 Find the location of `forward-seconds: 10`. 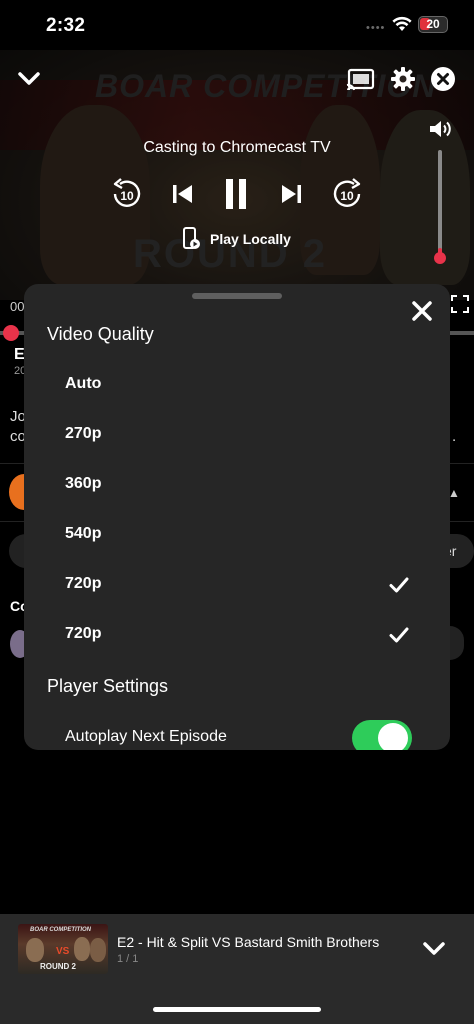

forward-seconds: 10 is located at coordinates (347, 196).